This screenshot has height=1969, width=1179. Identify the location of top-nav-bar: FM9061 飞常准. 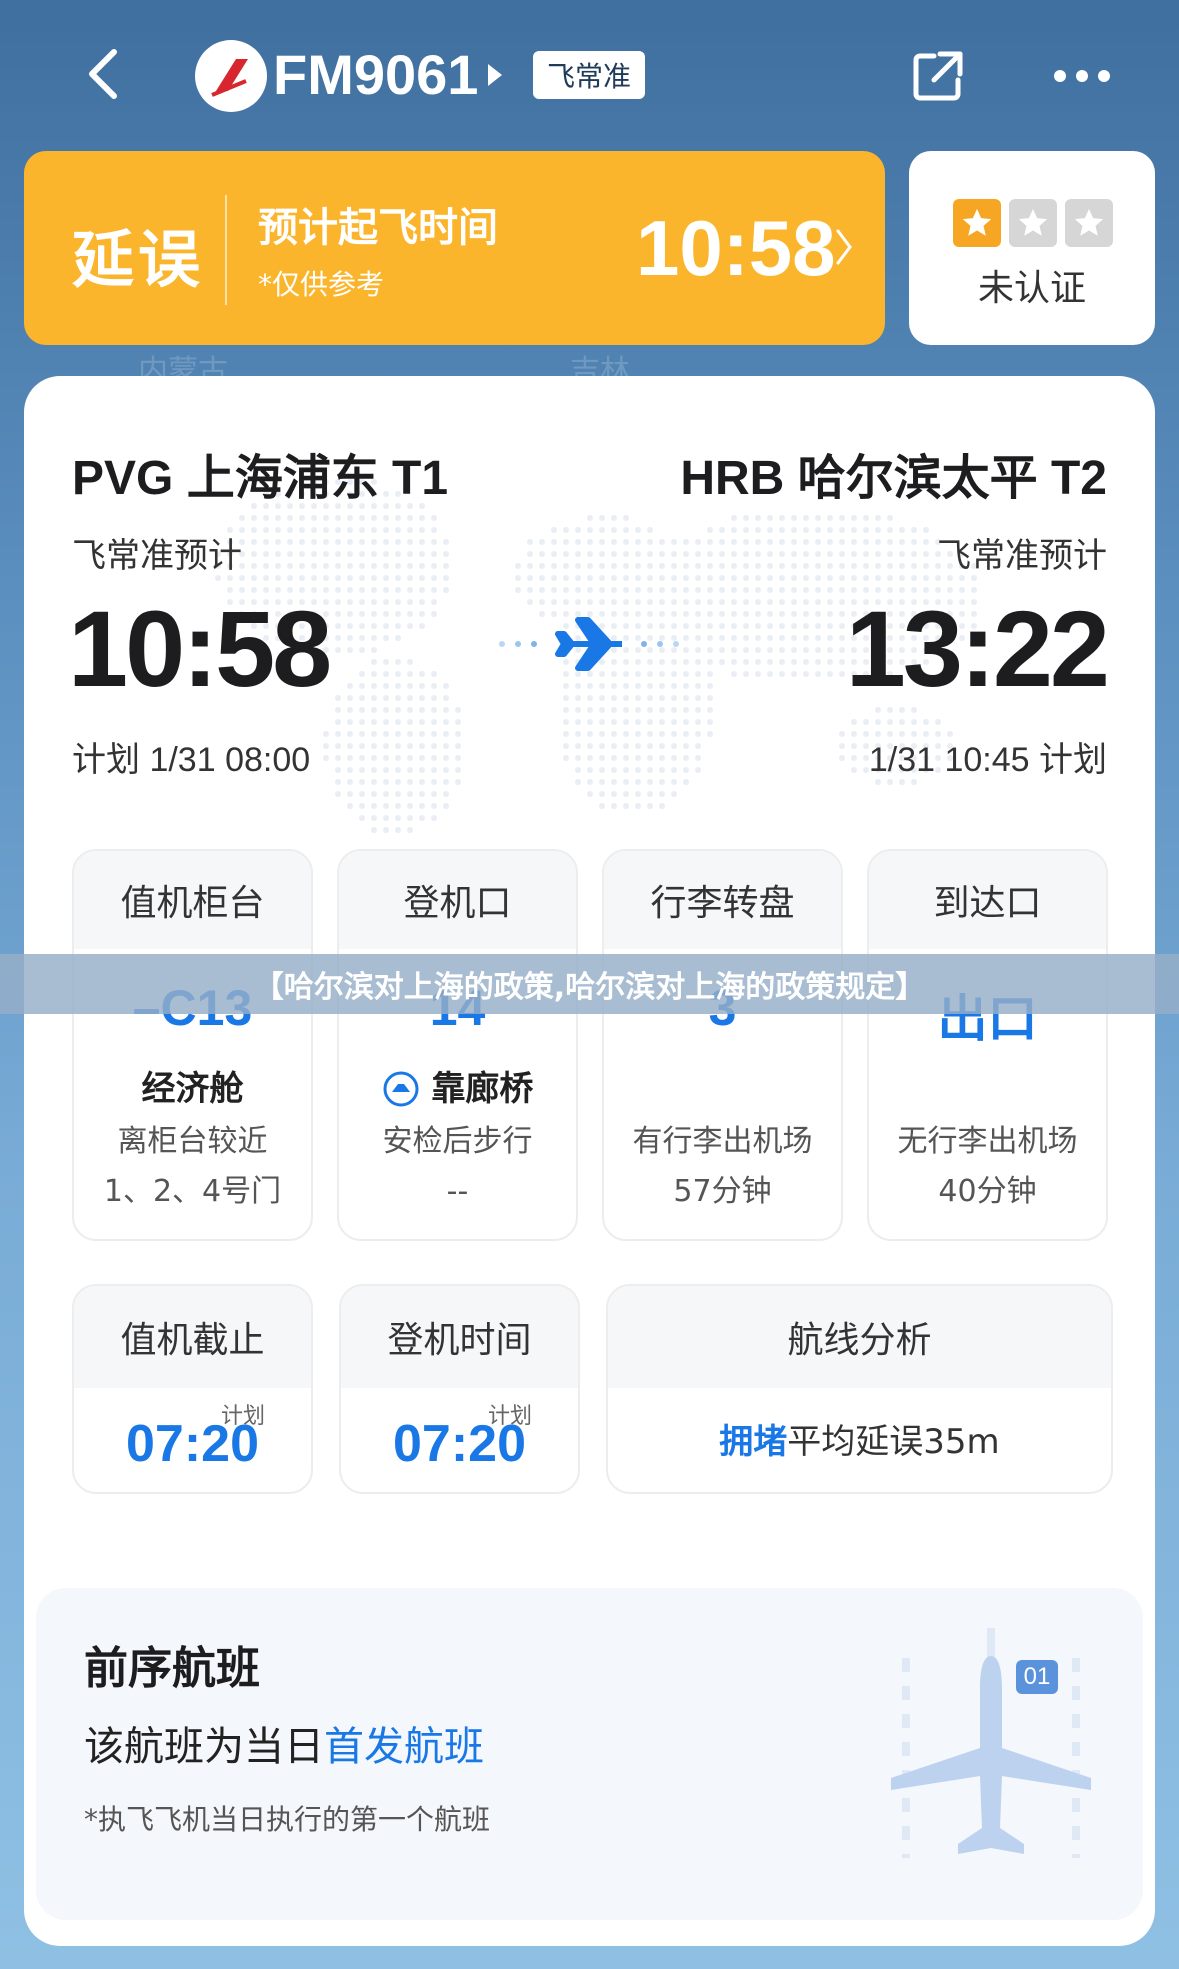
(589, 75).